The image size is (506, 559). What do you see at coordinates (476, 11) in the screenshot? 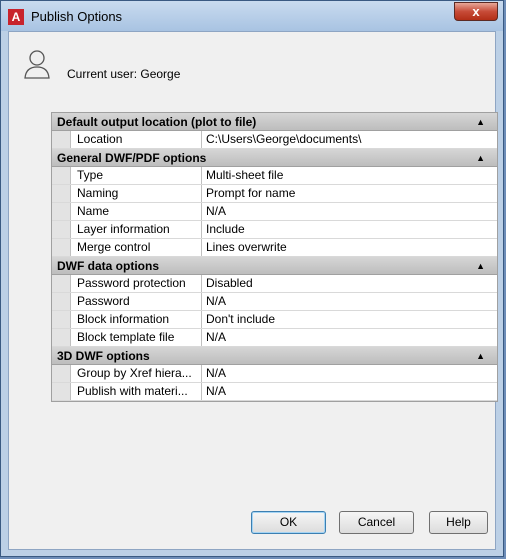
I see `close-button: x` at bounding box center [476, 11].